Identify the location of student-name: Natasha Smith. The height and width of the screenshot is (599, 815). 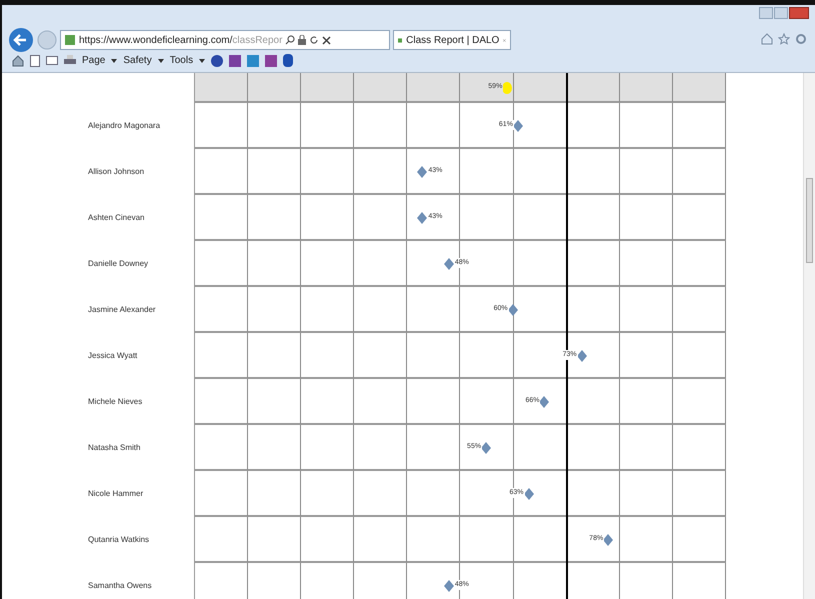
(114, 448).